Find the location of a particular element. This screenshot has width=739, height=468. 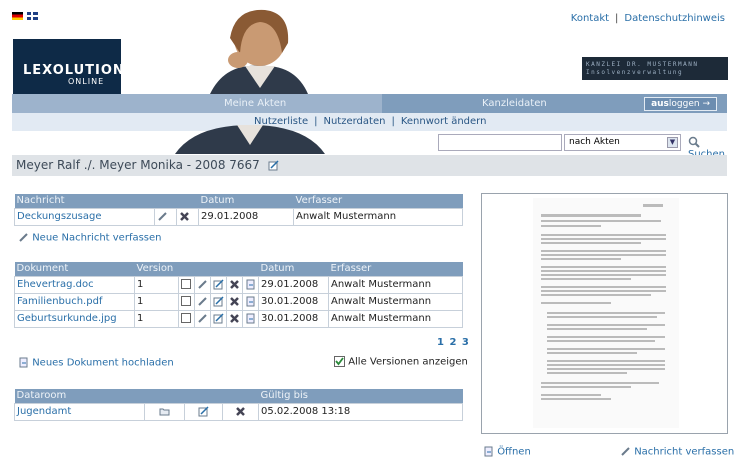

all-versions-label: Alle Versionen anzeigen is located at coordinates (408, 362).